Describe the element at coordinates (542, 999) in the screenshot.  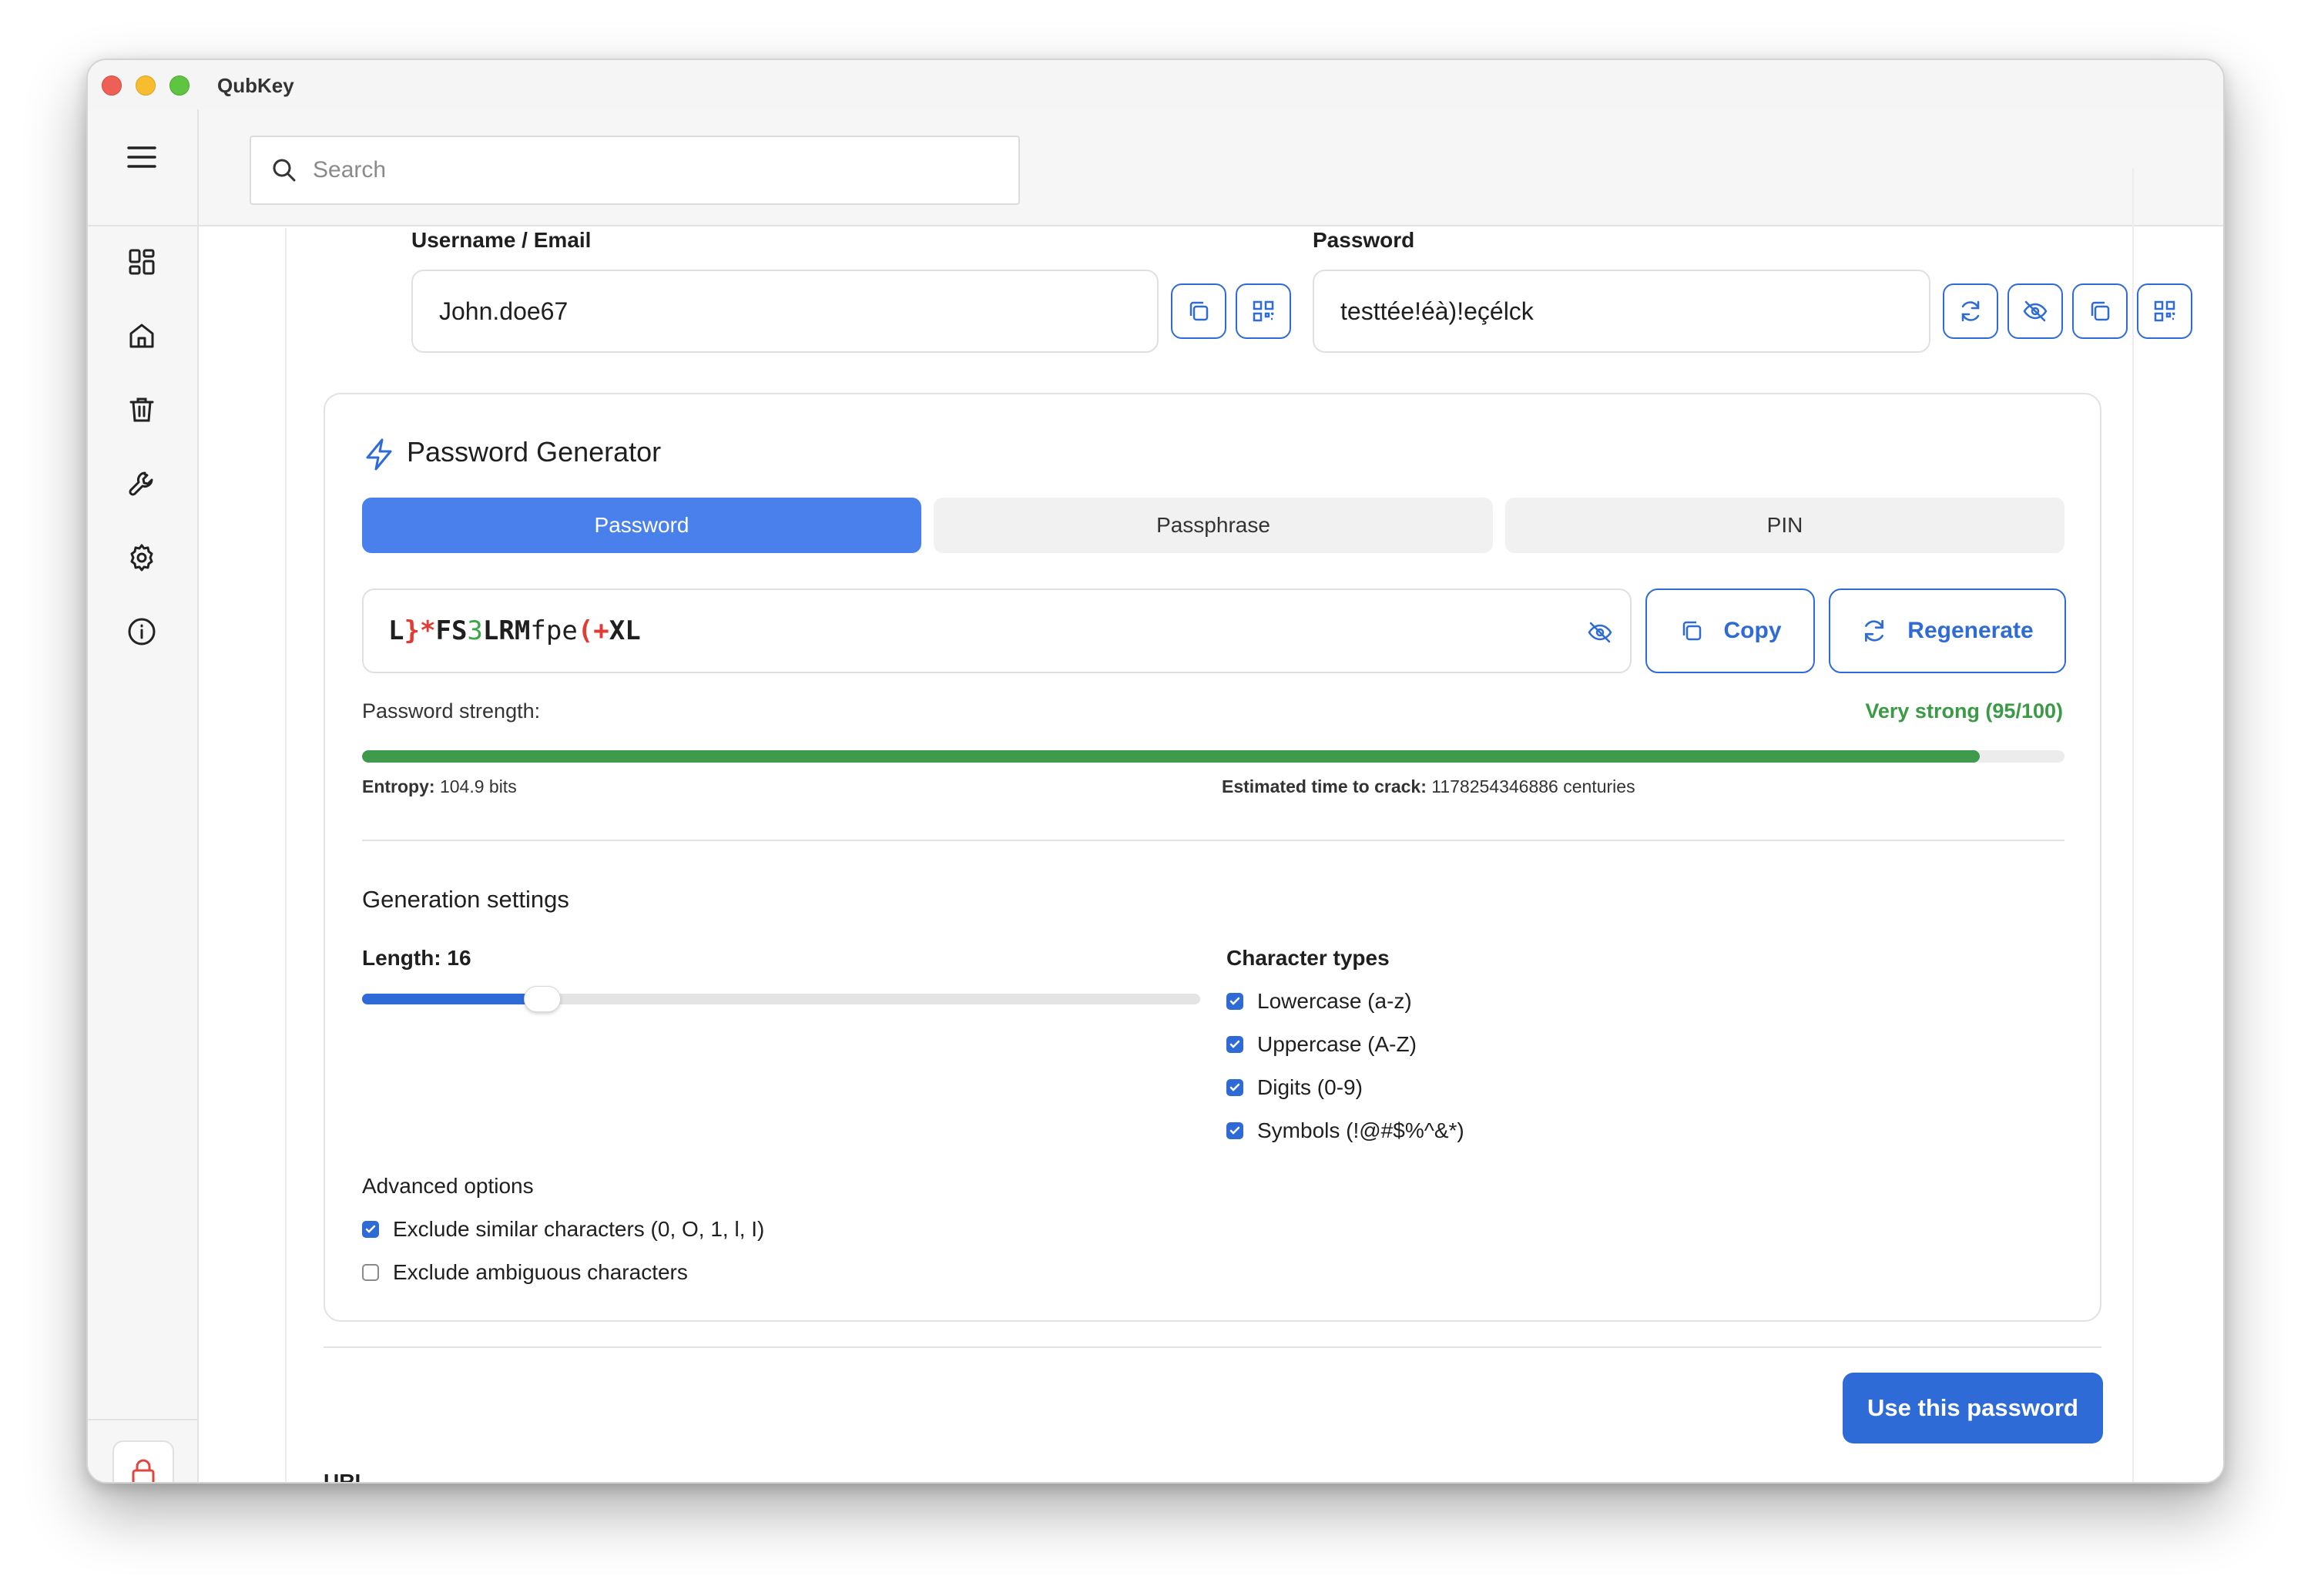
I see `length-slider-thumb` at that location.